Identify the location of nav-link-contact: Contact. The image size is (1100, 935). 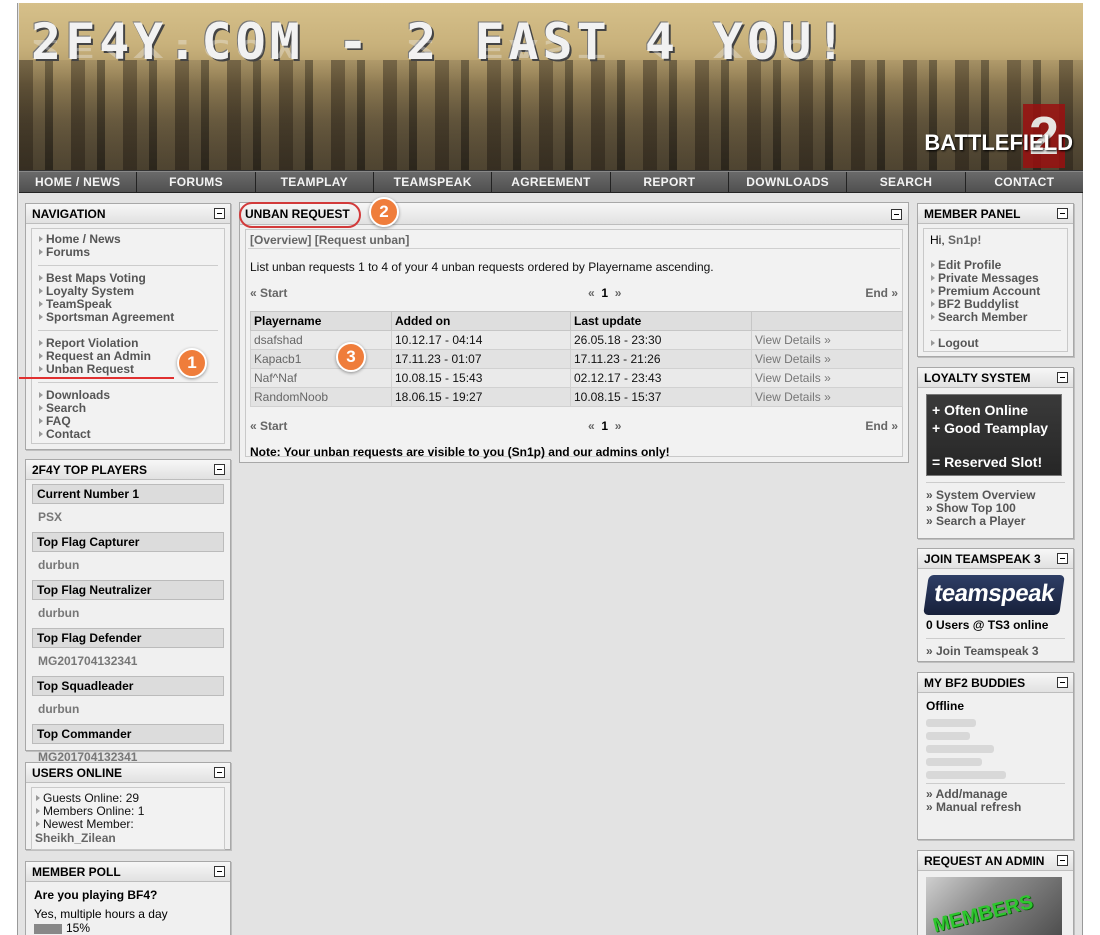
(128, 434).